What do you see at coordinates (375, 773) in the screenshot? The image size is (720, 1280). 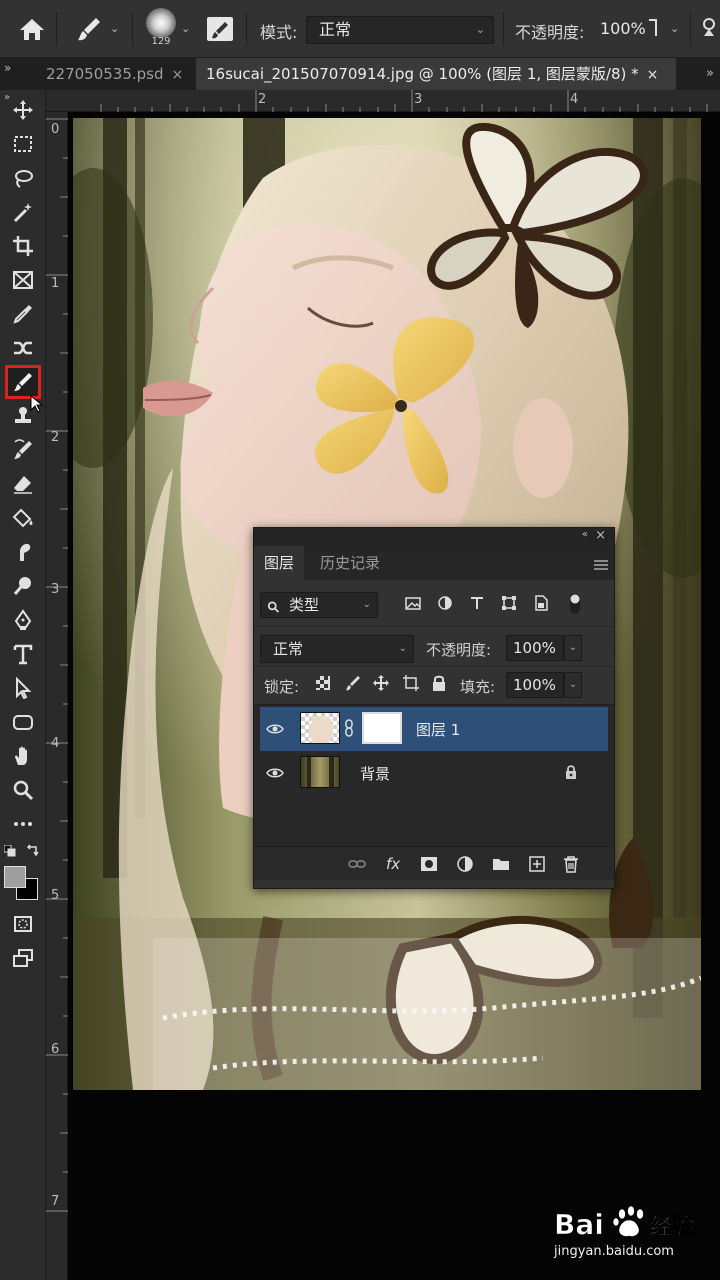 I see `layer-name: 背景` at bounding box center [375, 773].